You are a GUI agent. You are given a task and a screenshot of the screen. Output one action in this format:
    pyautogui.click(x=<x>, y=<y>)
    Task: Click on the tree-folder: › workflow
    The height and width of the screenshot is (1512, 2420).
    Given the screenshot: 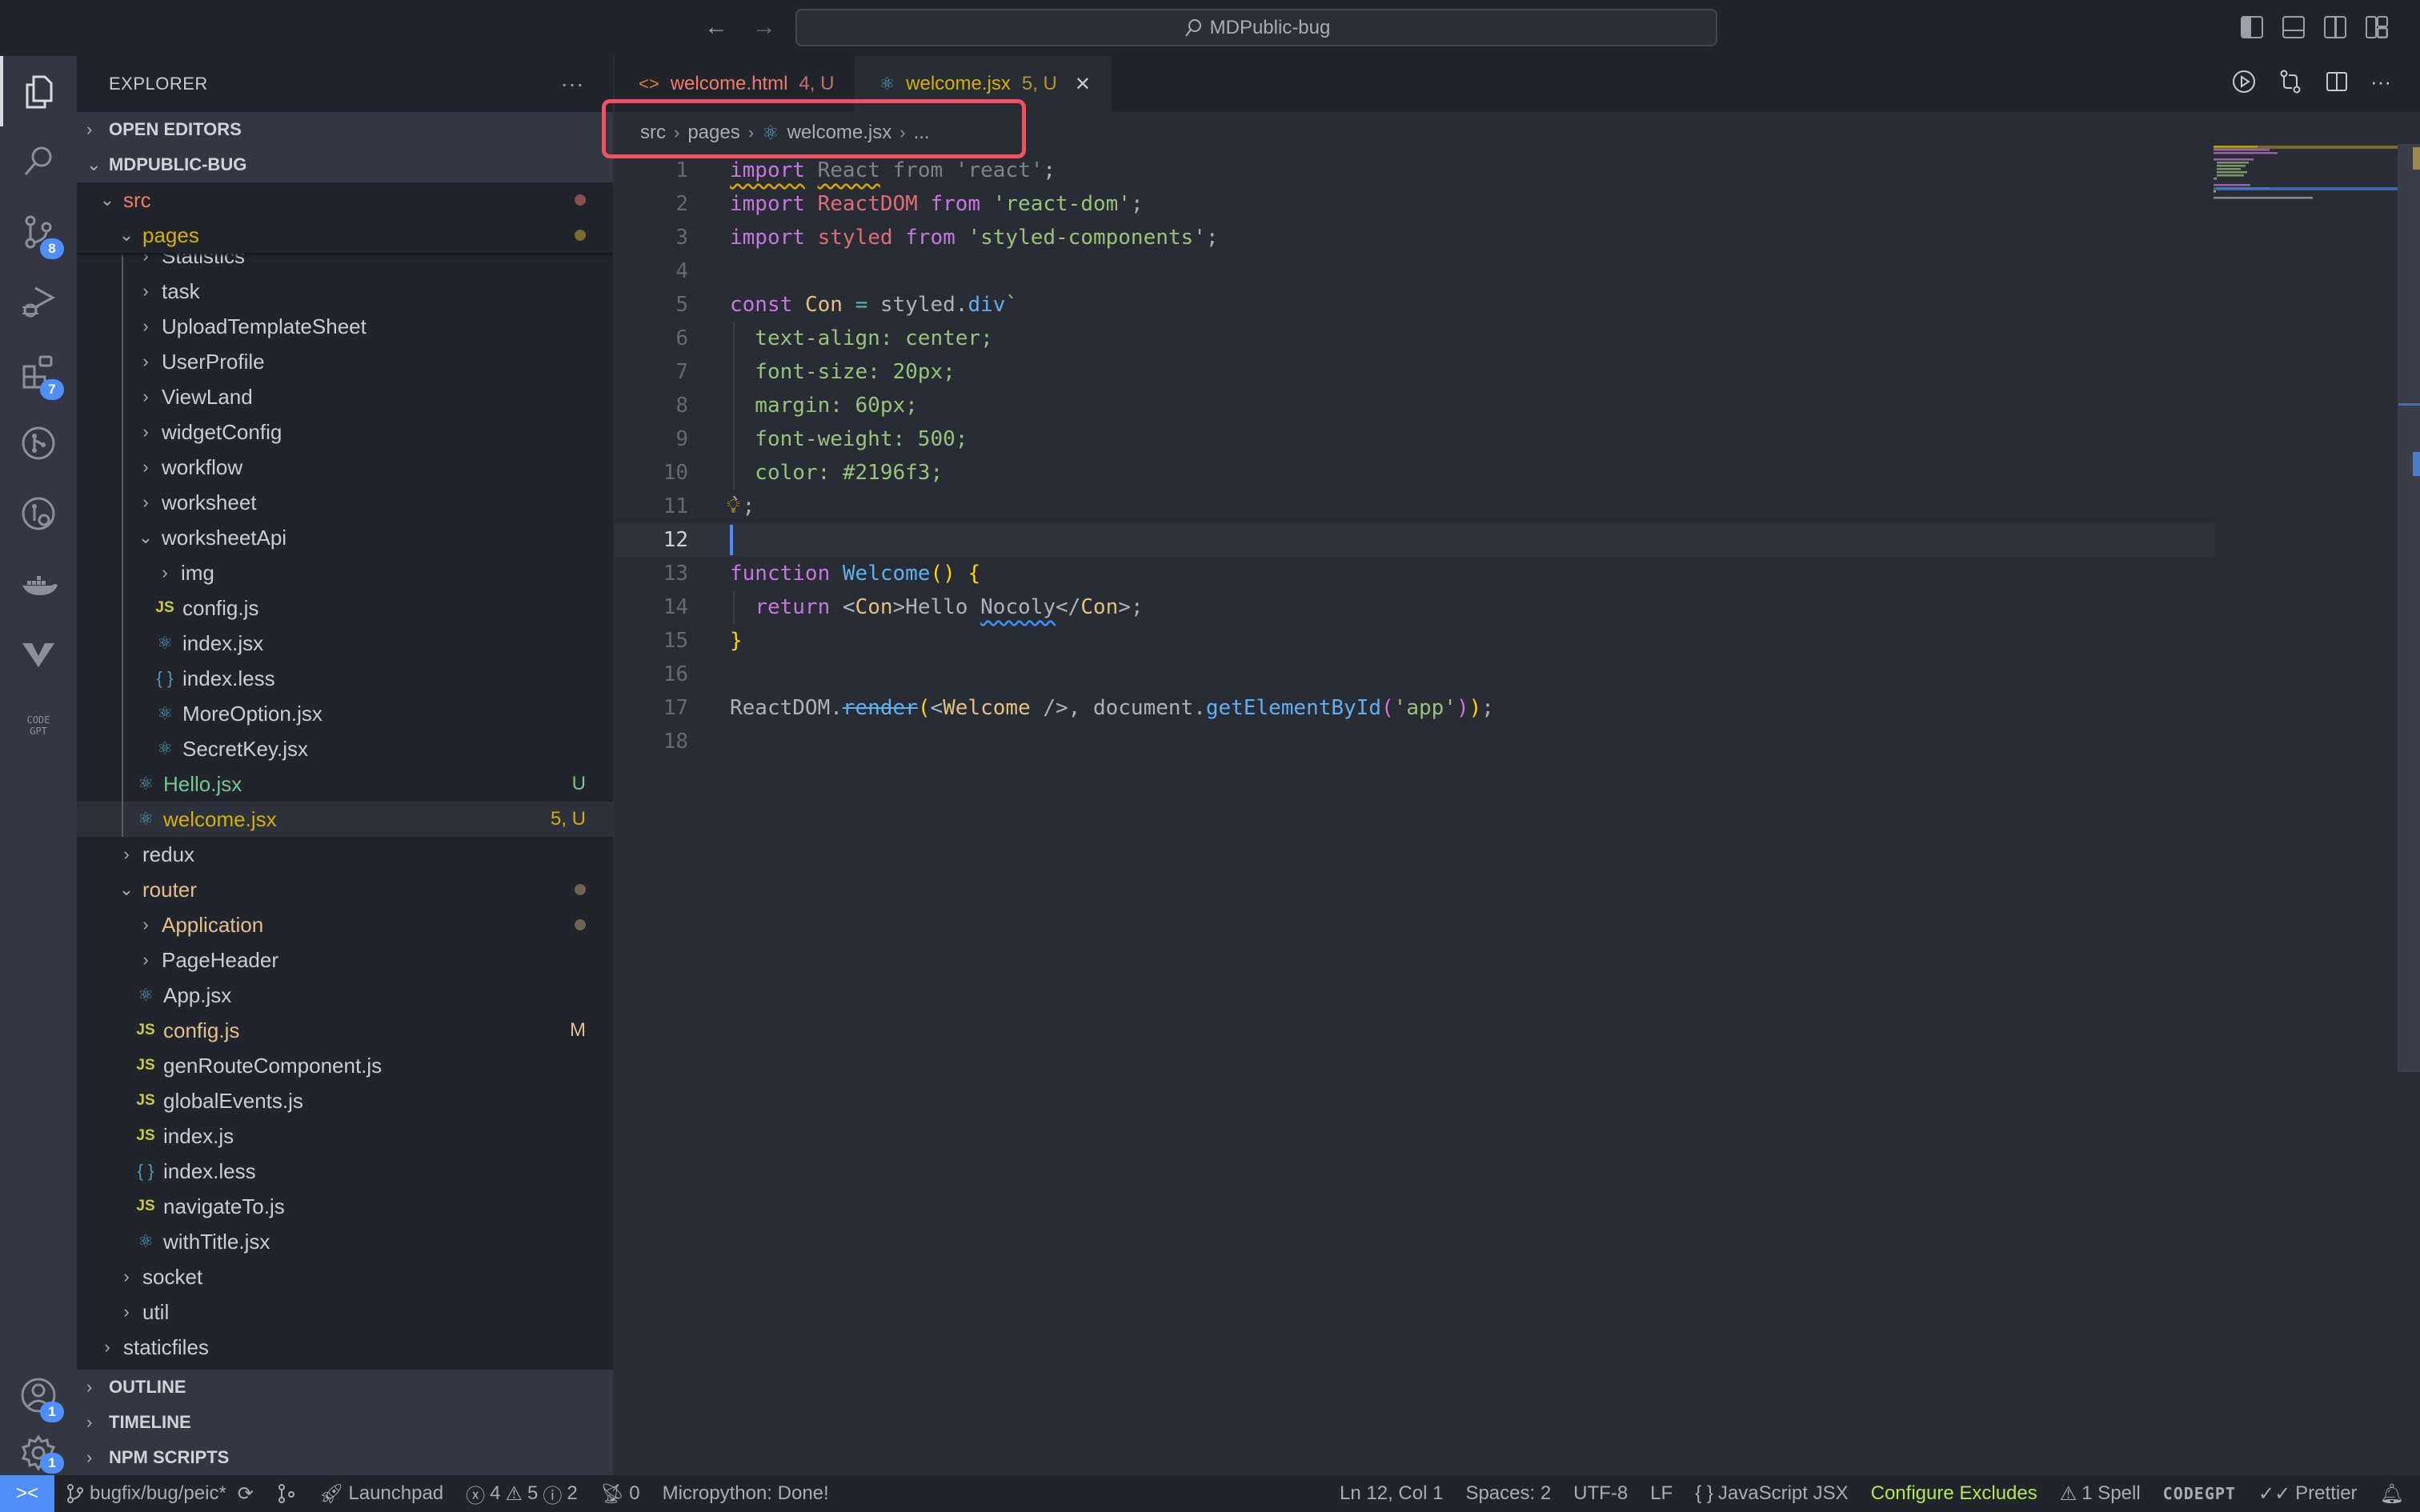 What is the action you would take?
    pyautogui.click(x=345, y=467)
    